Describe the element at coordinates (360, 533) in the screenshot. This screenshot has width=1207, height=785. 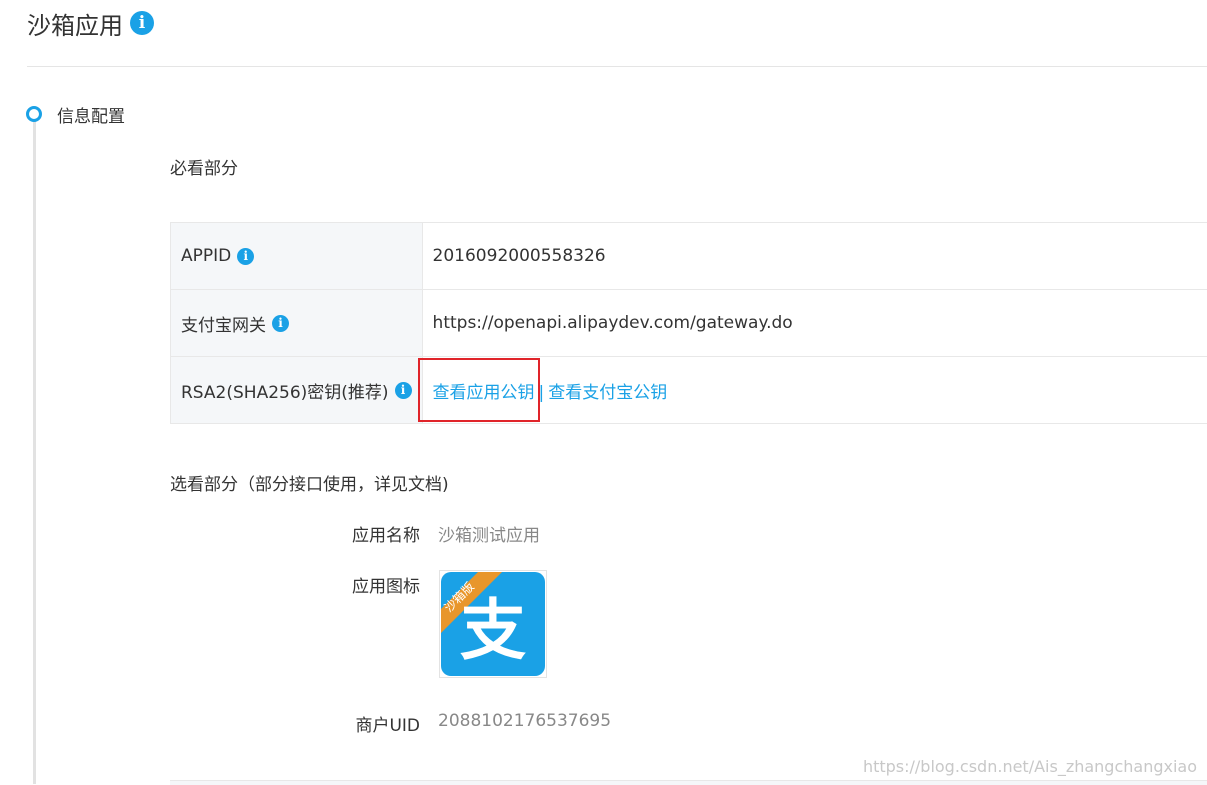
I see `app-name-label: 应用名称` at that location.